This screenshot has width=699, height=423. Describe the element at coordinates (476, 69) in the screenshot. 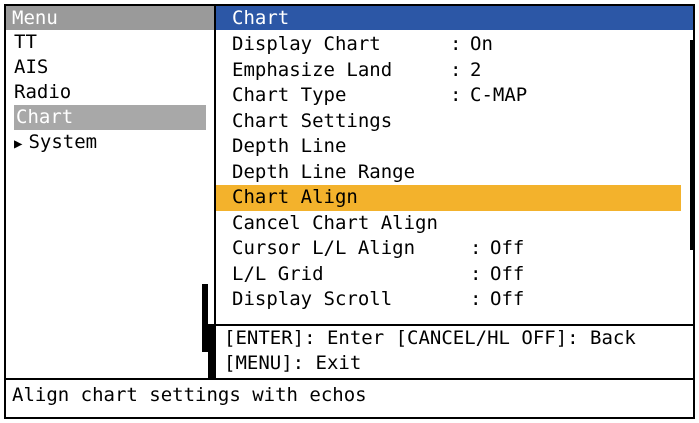

I see `item-value: 2` at that location.